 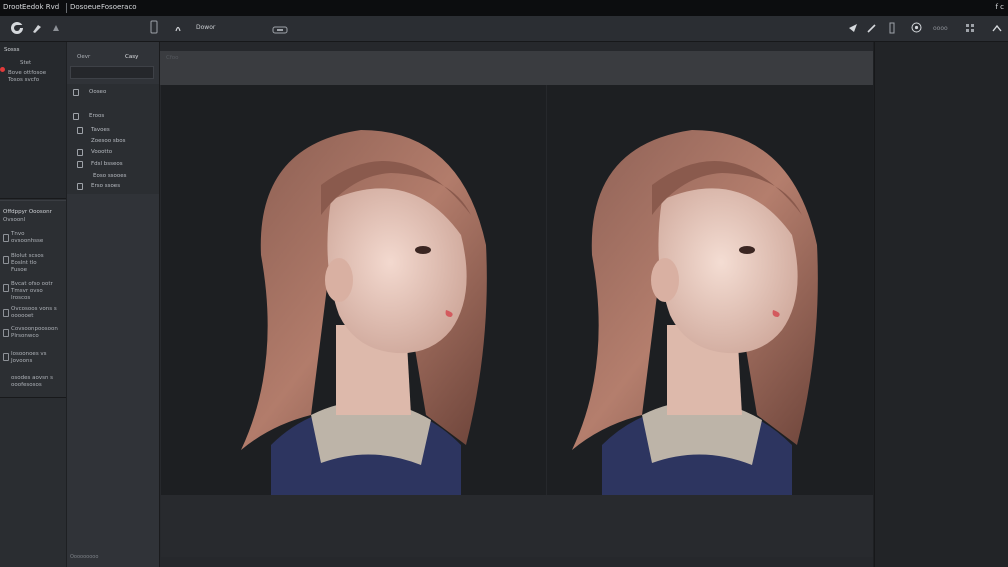 I want to click on menu-item-3: Fosoeraco, so click(x=119, y=7).